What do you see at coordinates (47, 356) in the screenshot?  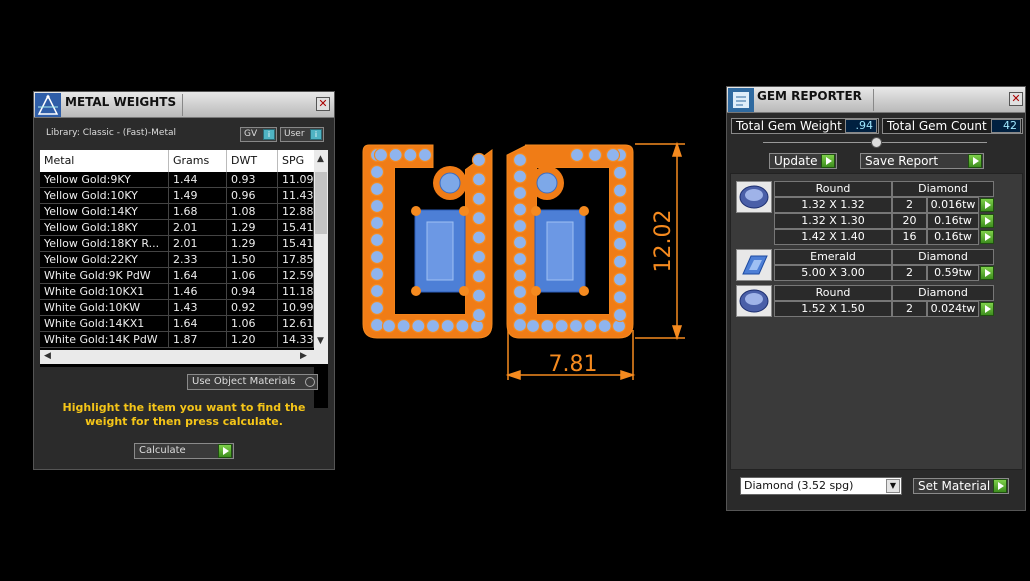 I see `scroll-left-icon: ◀` at bounding box center [47, 356].